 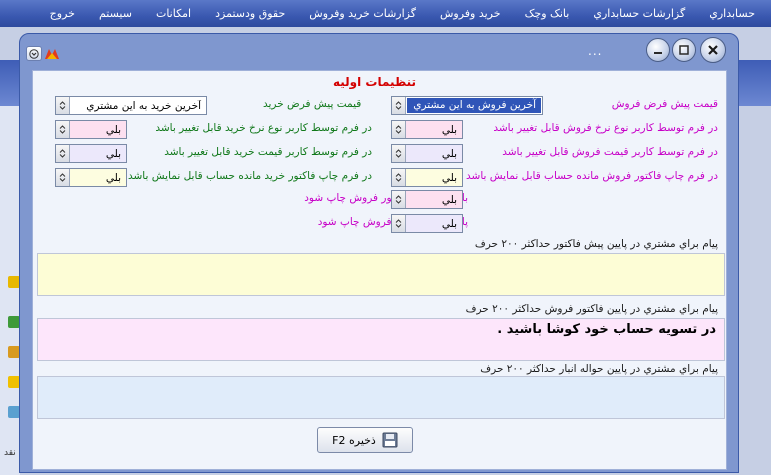 What do you see at coordinates (390, 440) in the screenshot?
I see `floppy-disk-icon` at bounding box center [390, 440].